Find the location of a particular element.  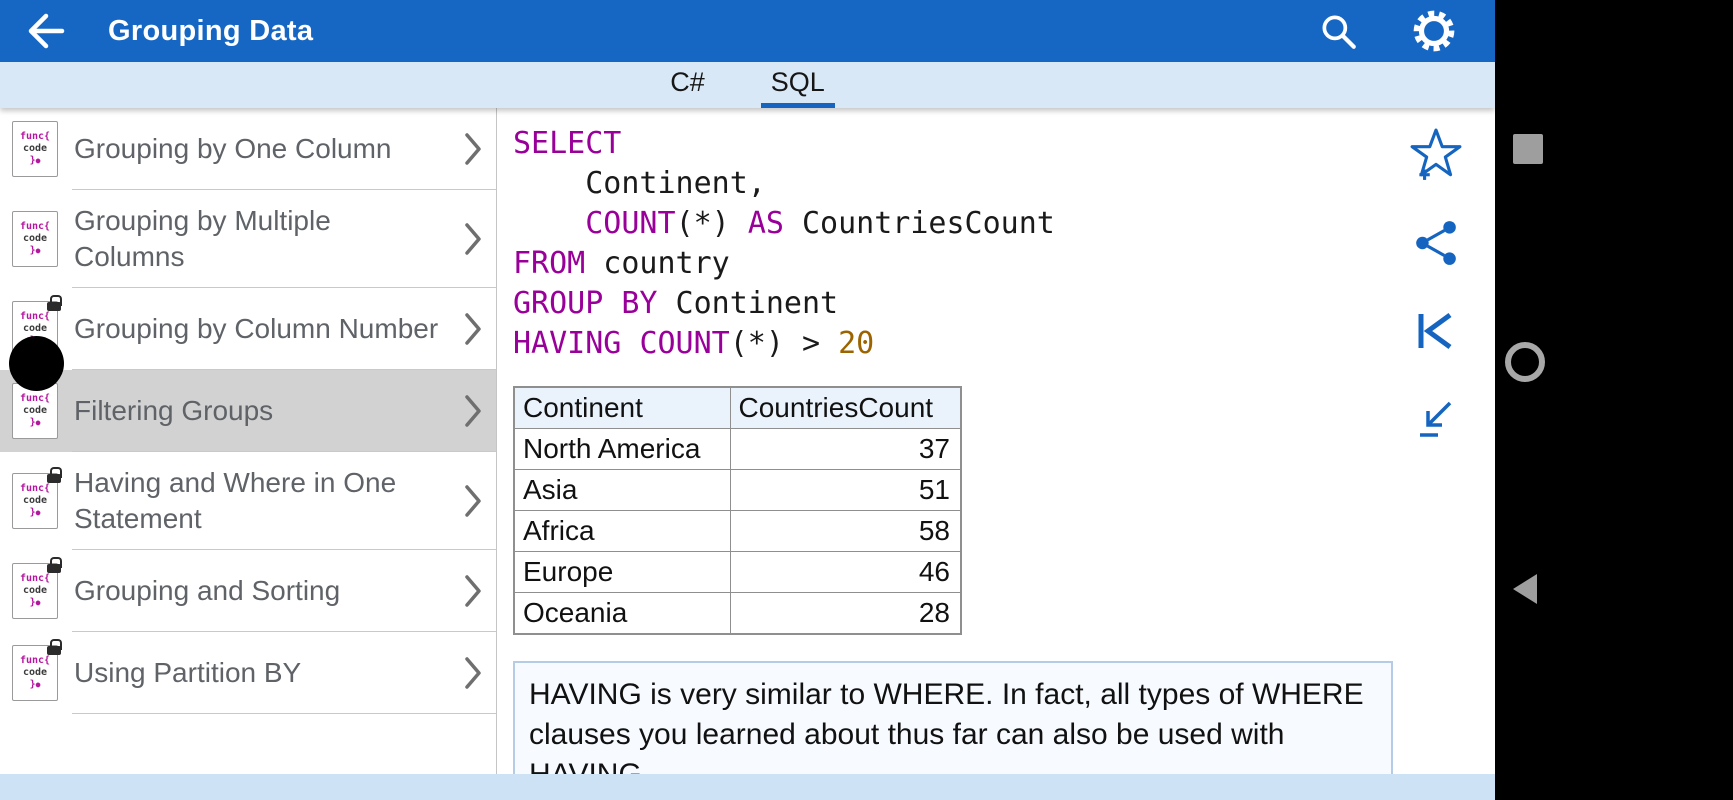

table-row: Europe 46 is located at coordinates (737, 572).